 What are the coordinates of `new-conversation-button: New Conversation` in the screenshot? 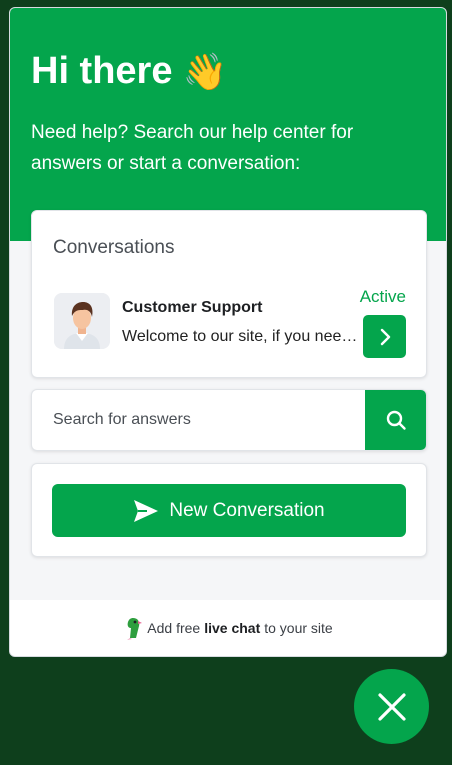 It's located at (229, 510).